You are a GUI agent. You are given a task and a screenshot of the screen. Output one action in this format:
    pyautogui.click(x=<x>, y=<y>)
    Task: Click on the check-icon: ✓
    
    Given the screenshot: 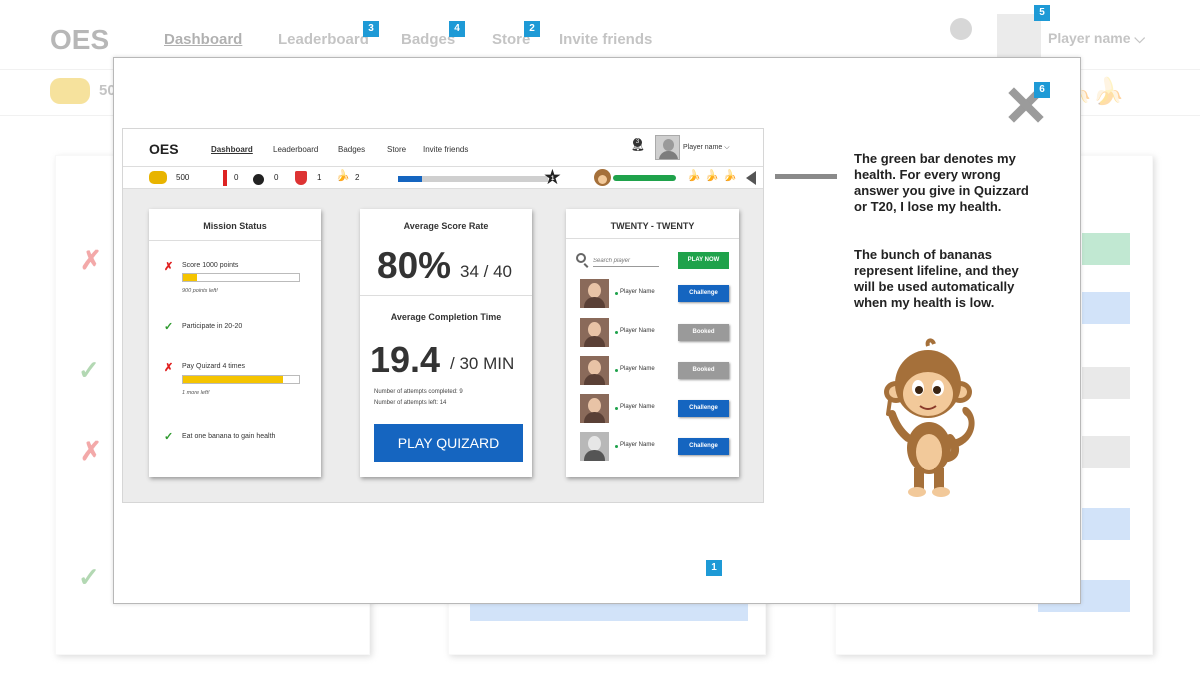 What is the action you would take?
    pyautogui.click(x=169, y=437)
    